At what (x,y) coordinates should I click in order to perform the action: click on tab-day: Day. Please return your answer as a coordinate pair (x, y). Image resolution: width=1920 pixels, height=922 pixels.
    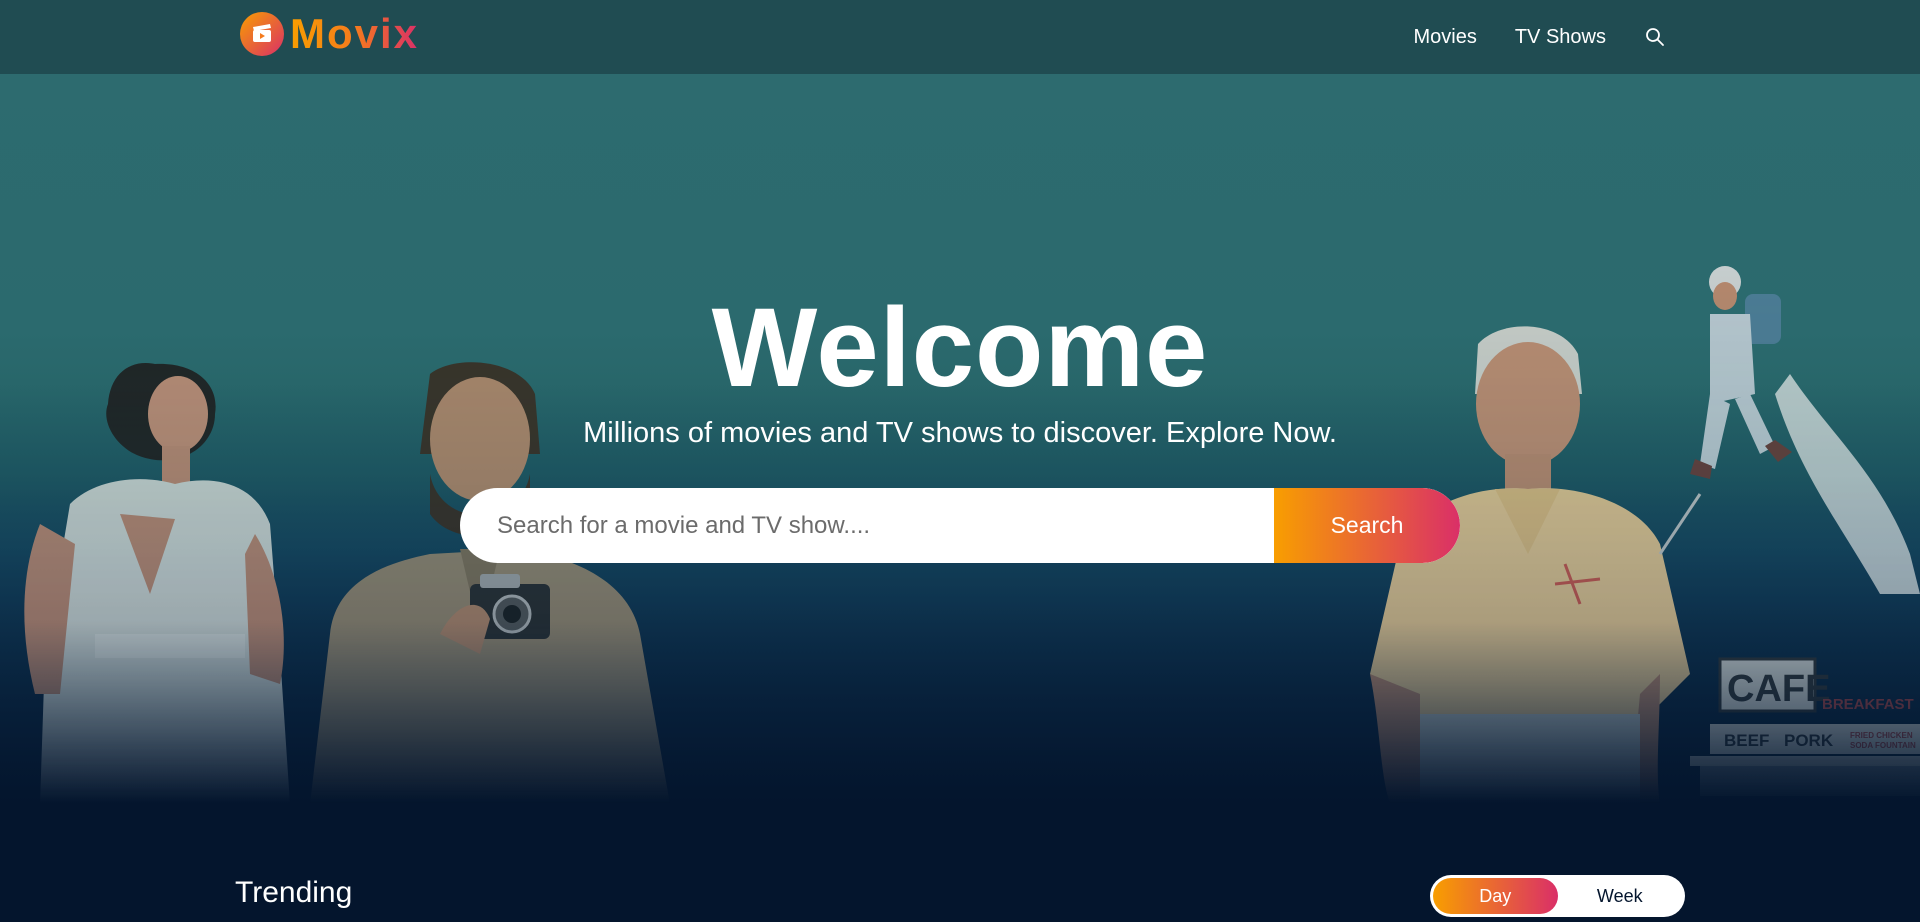
    Looking at the image, I should click on (1495, 896).